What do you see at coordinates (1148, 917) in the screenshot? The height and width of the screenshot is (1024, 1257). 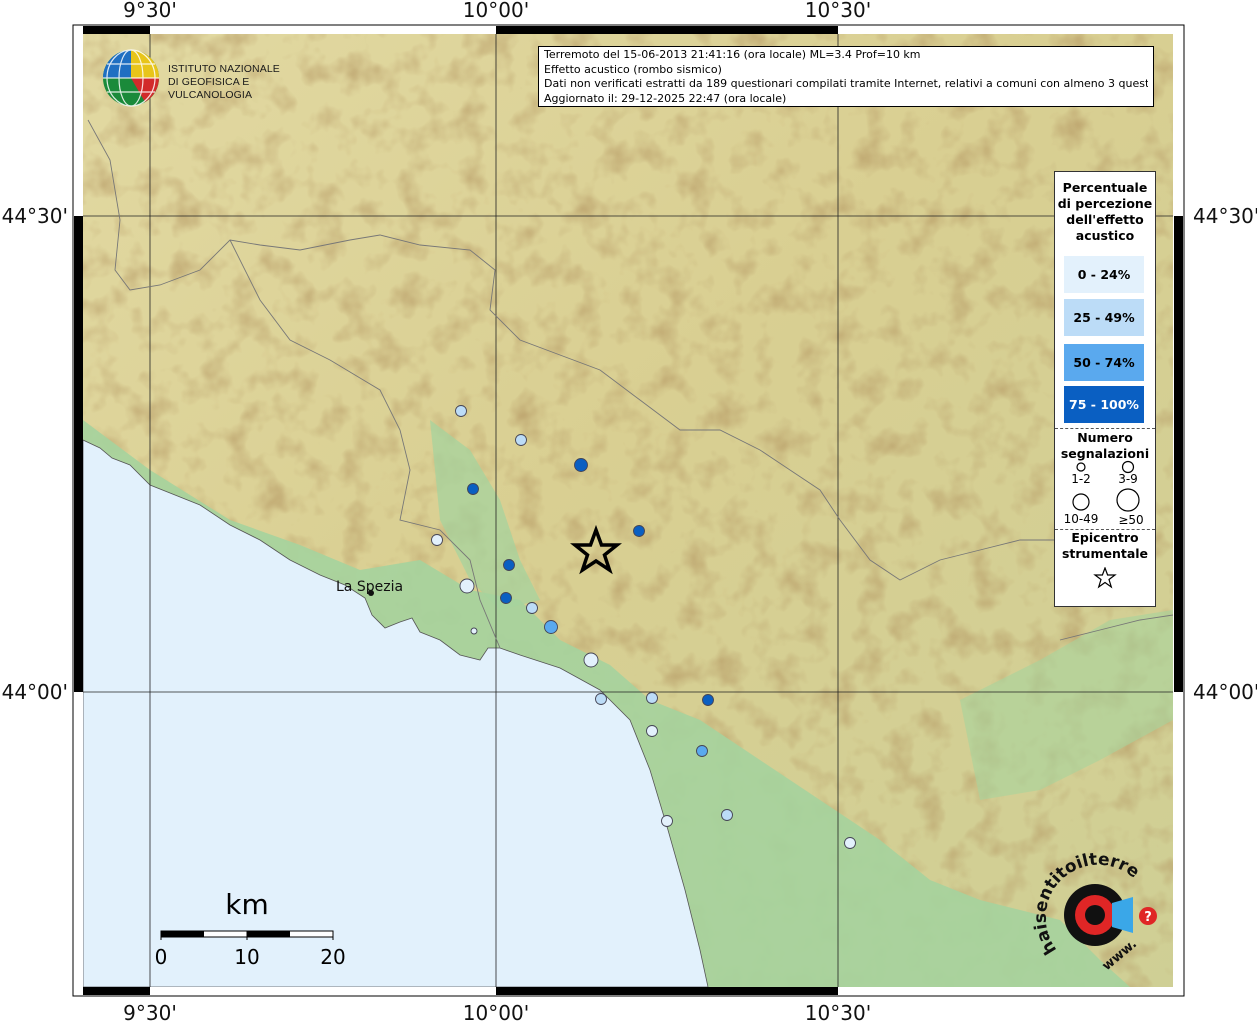 I see `question-mark: ?` at bounding box center [1148, 917].